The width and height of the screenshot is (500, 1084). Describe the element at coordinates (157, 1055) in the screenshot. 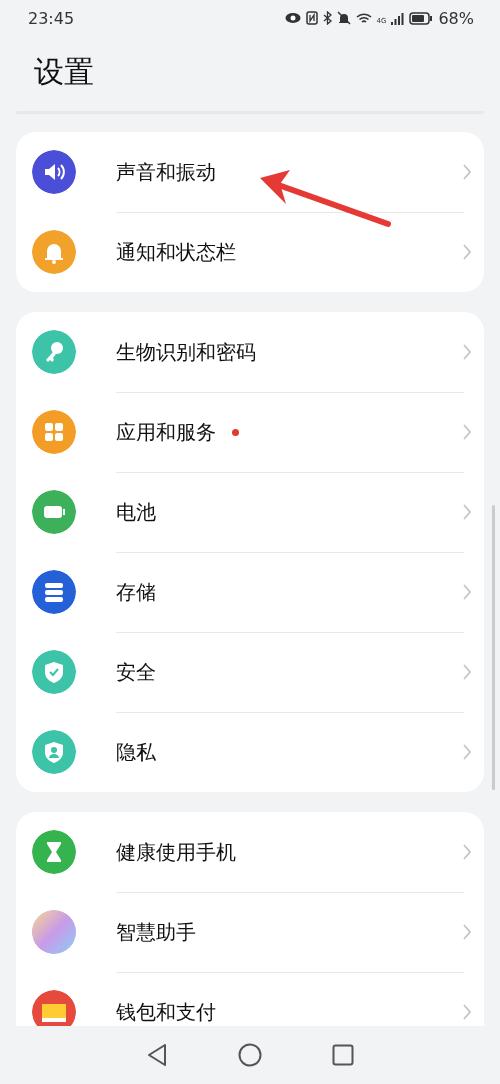

I see `back-icon` at that location.